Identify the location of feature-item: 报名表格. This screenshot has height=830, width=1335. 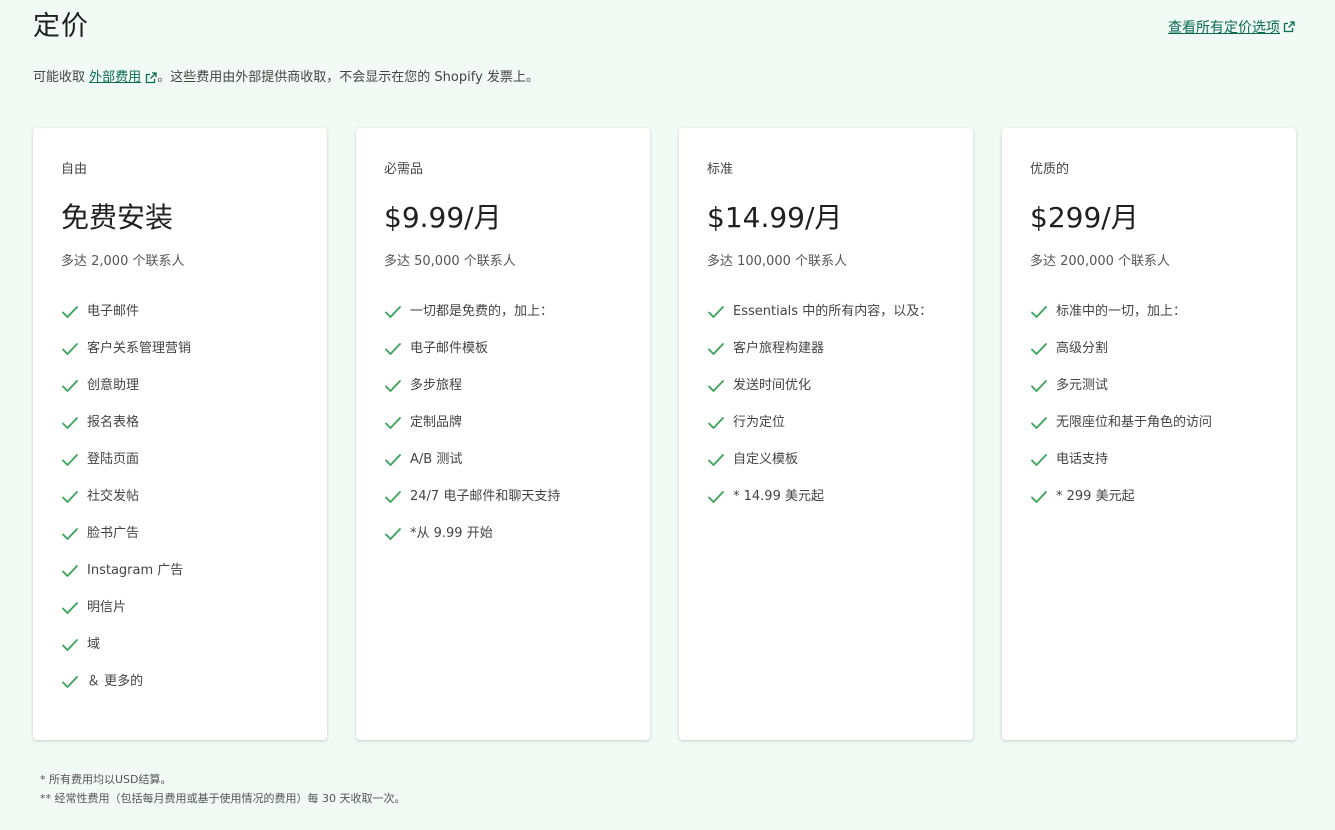
(180, 423).